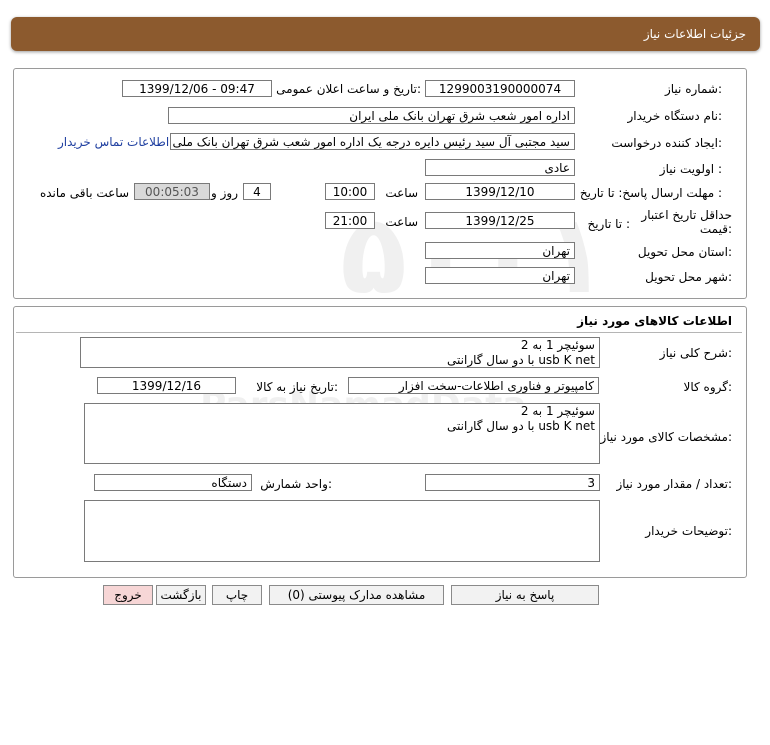 The width and height of the screenshot is (770, 745). I want to click on goods-group-field: کامپیوتر و فناوری اطلاعات-سخت افزار, so click(473, 385).